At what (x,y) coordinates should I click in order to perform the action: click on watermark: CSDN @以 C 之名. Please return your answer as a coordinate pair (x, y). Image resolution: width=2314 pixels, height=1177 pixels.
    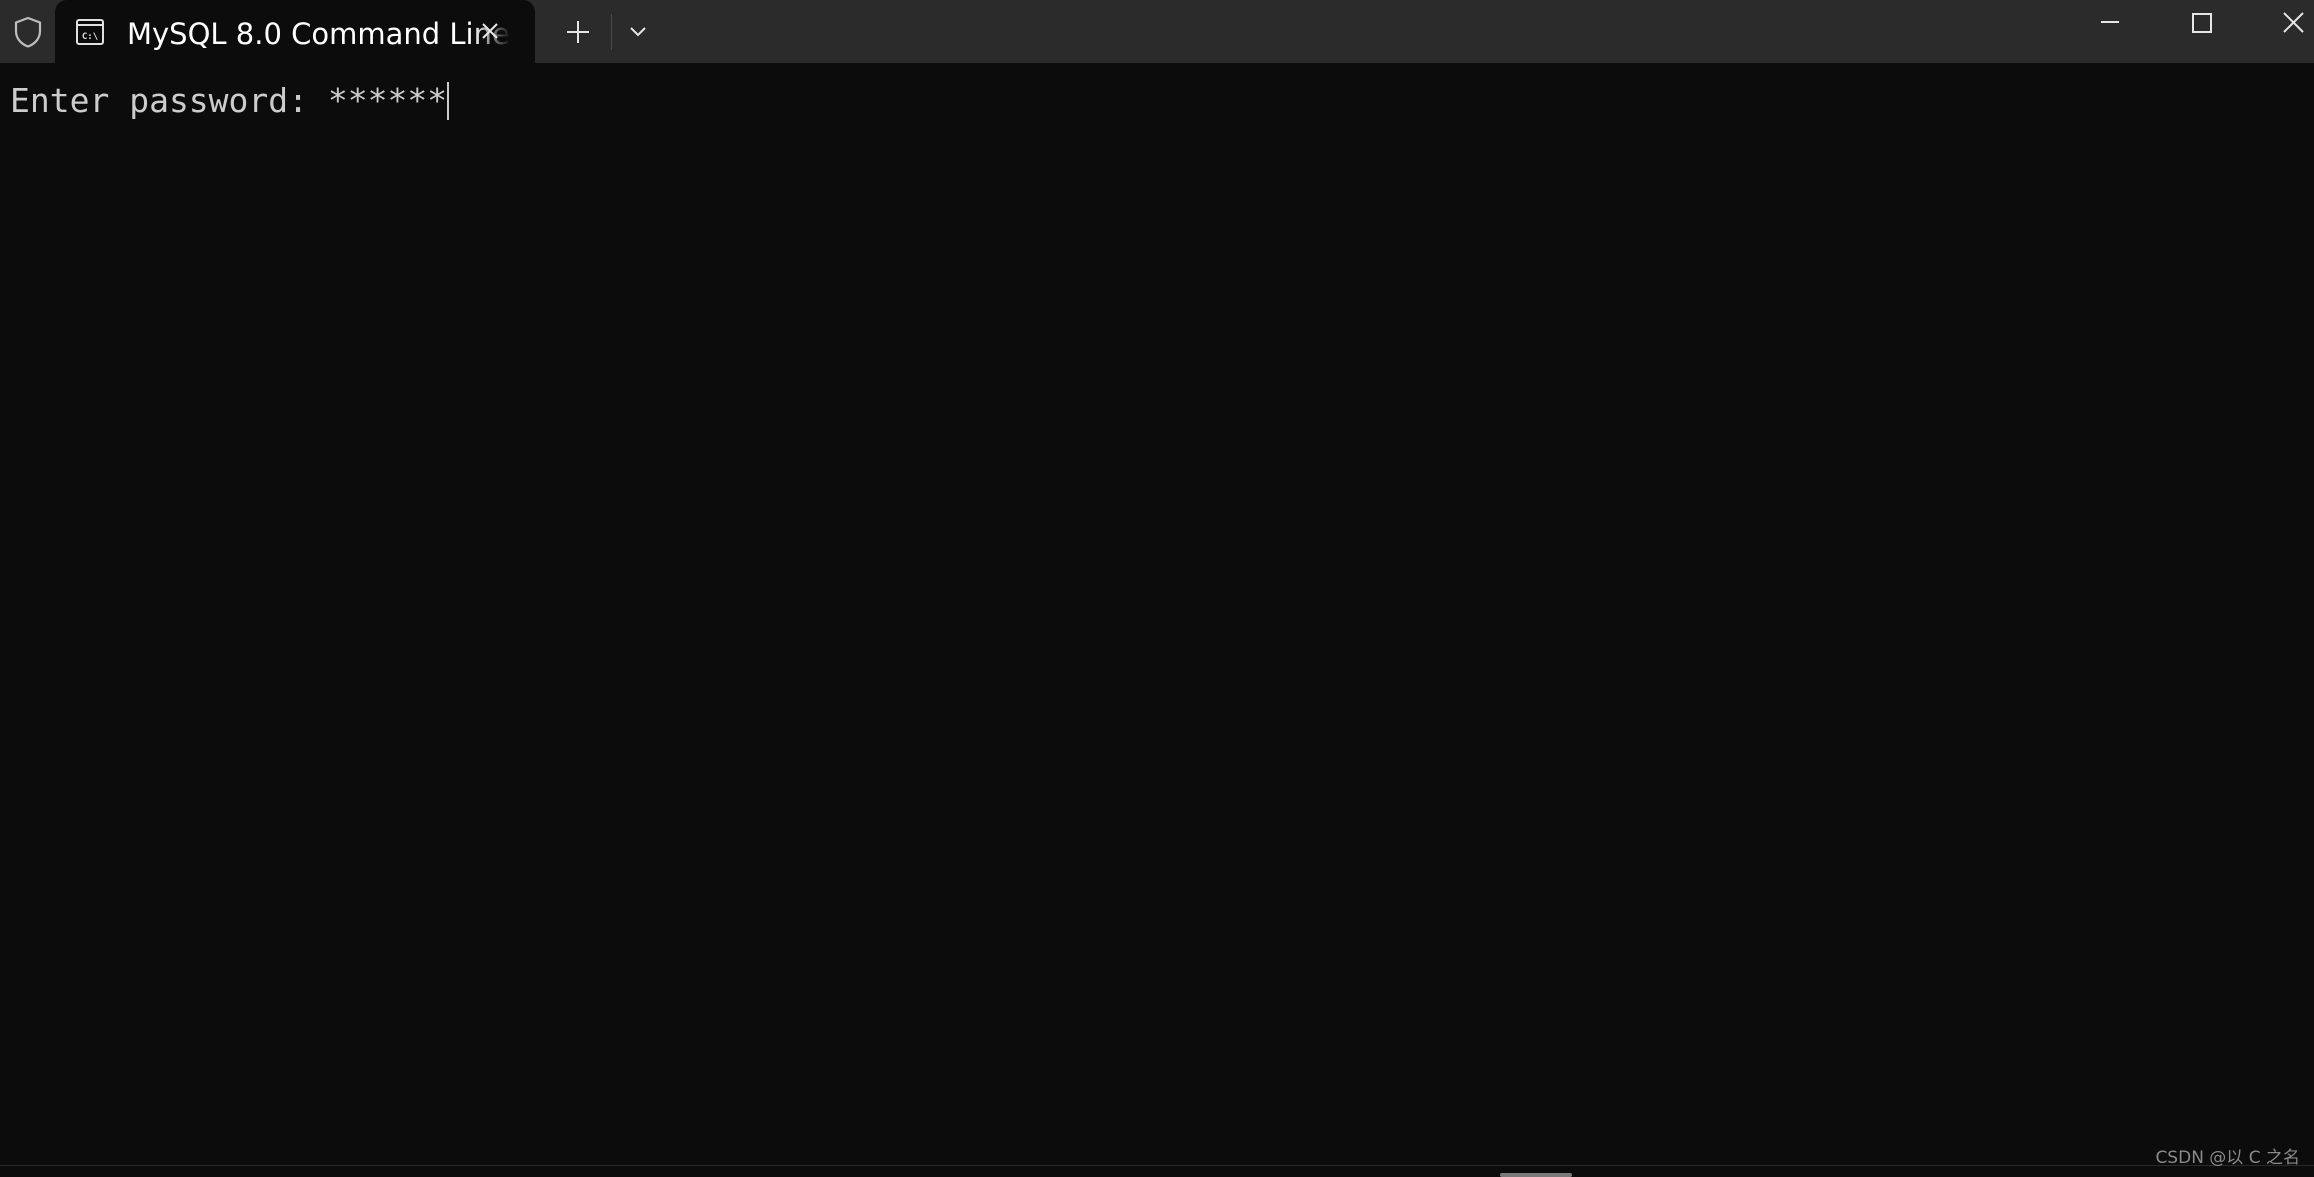
    Looking at the image, I should click on (2227, 1158).